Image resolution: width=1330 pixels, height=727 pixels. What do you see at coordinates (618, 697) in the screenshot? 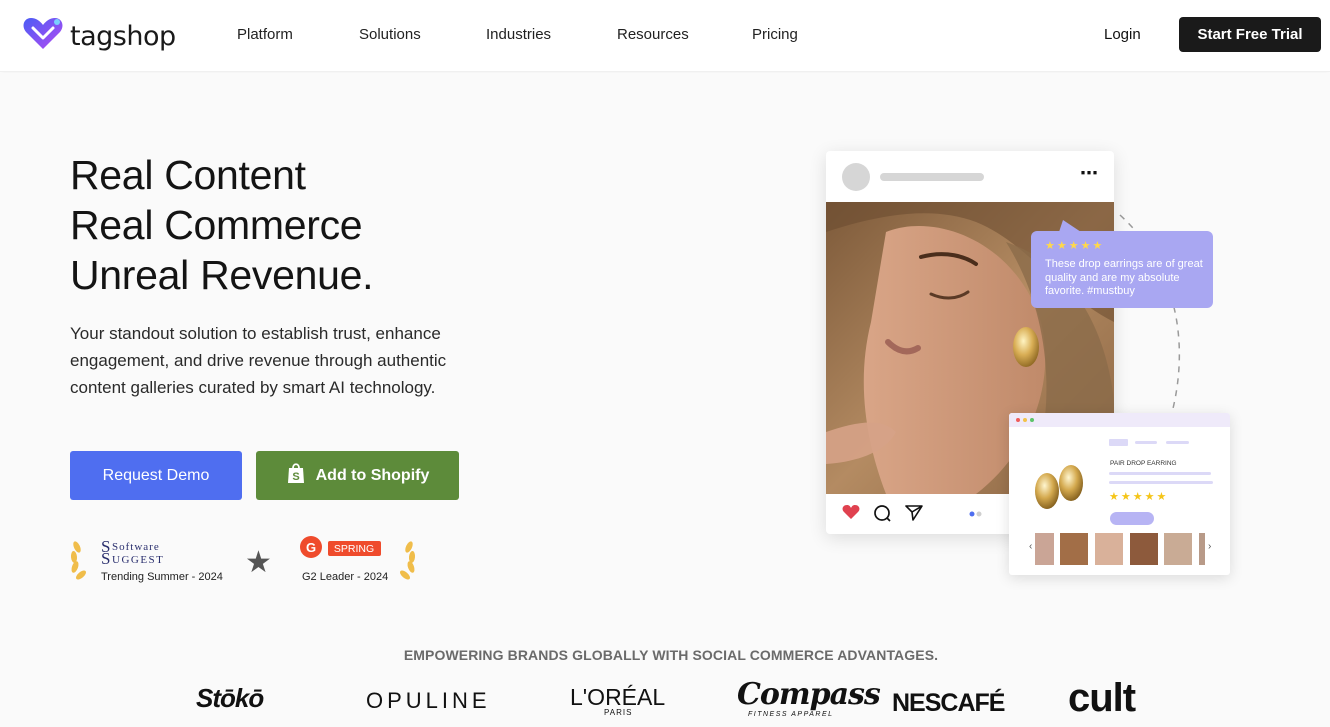
I see `brand-logo-loreal: L'ORÉAL` at bounding box center [618, 697].